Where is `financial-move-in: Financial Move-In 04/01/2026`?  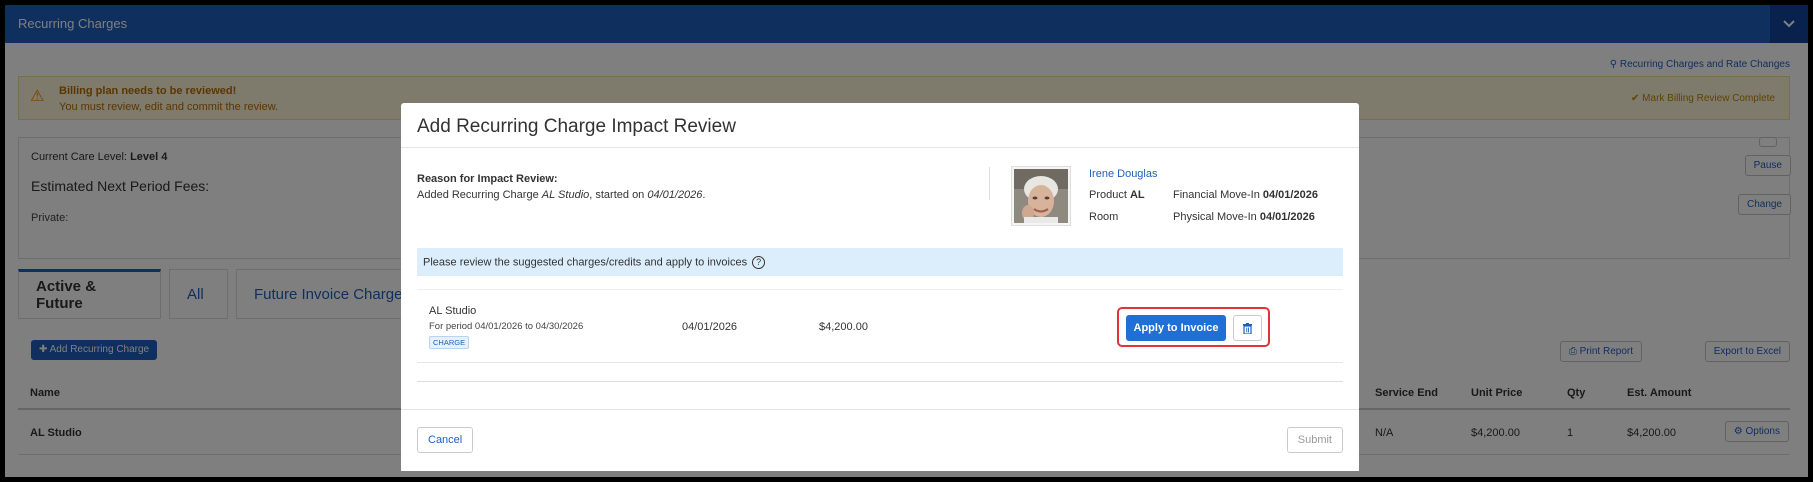 financial-move-in: Financial Move-In 04/01/2026 is located at coordinates (1245, 195).